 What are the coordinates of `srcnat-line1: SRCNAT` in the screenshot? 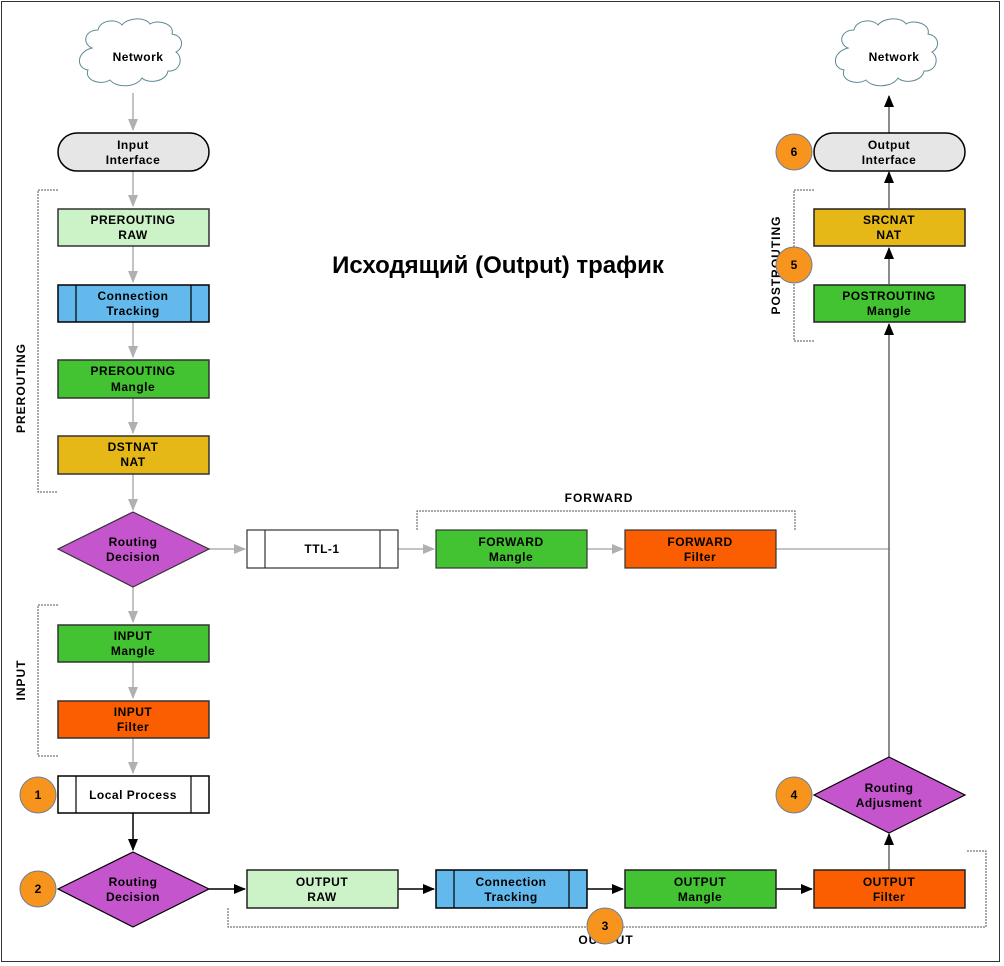 It's located at (889, 220).